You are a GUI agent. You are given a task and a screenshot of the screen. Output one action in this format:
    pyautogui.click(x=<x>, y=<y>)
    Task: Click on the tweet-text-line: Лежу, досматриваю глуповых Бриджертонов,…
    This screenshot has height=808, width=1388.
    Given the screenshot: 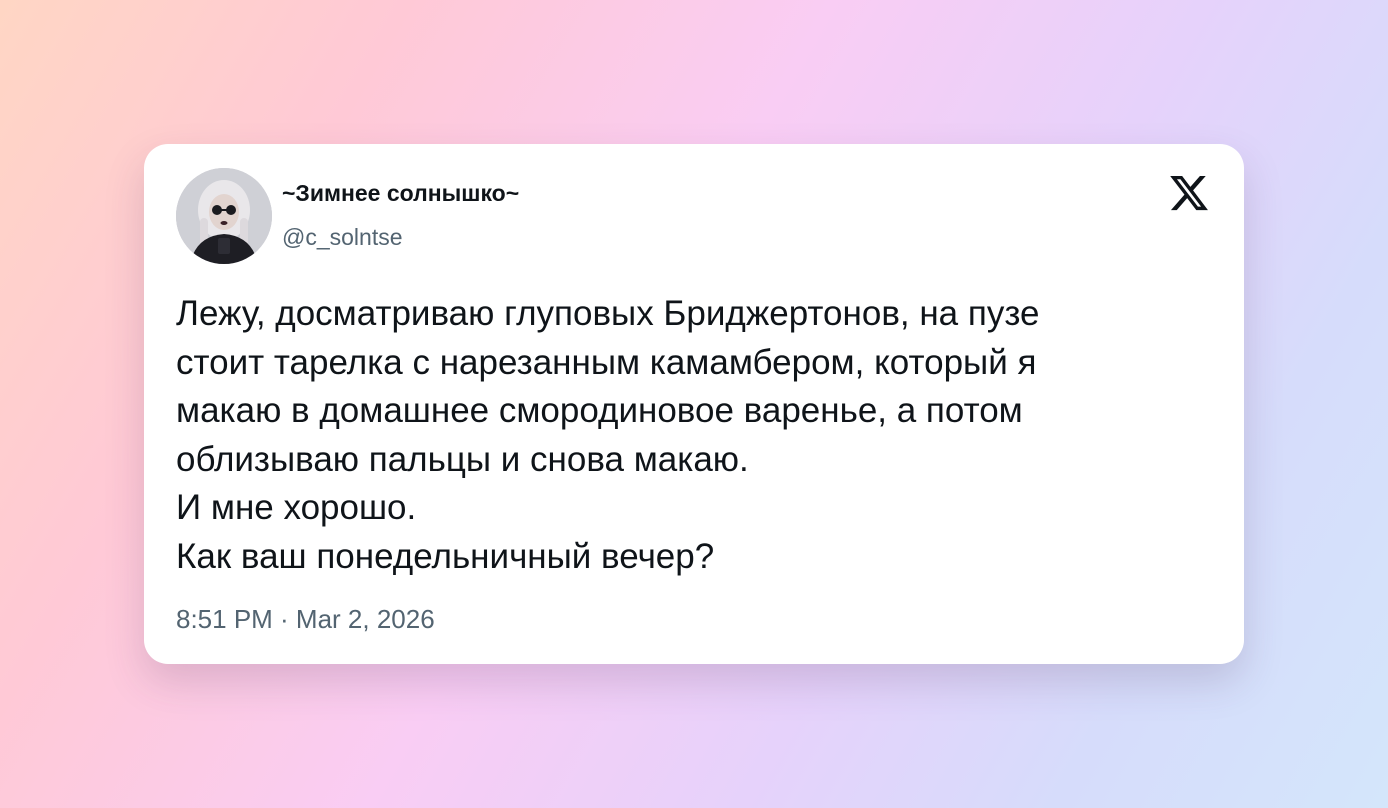 What is the action you would take?
    pyautogui.click(x=608, y=313)
    